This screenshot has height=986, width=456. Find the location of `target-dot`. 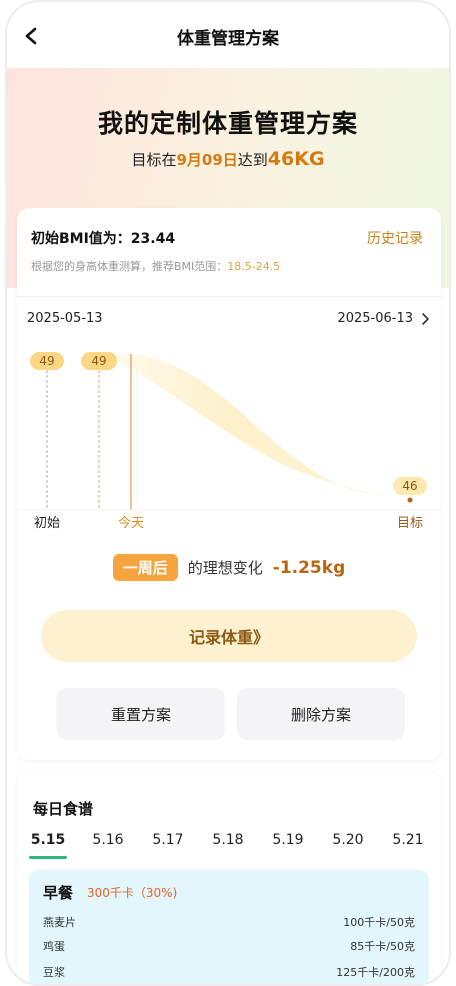

target-dot is located at coordinates (410, 500).